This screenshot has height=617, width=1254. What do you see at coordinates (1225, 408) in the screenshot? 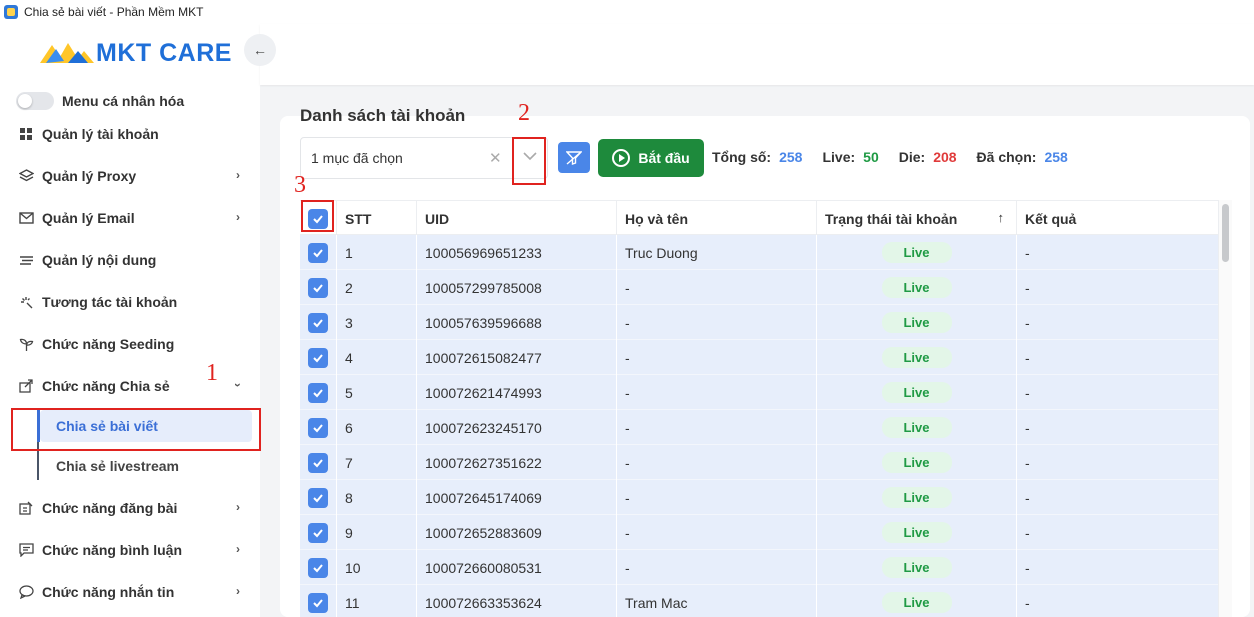
I see `table-scrollbar-track` at bounding box center [1225, 408].